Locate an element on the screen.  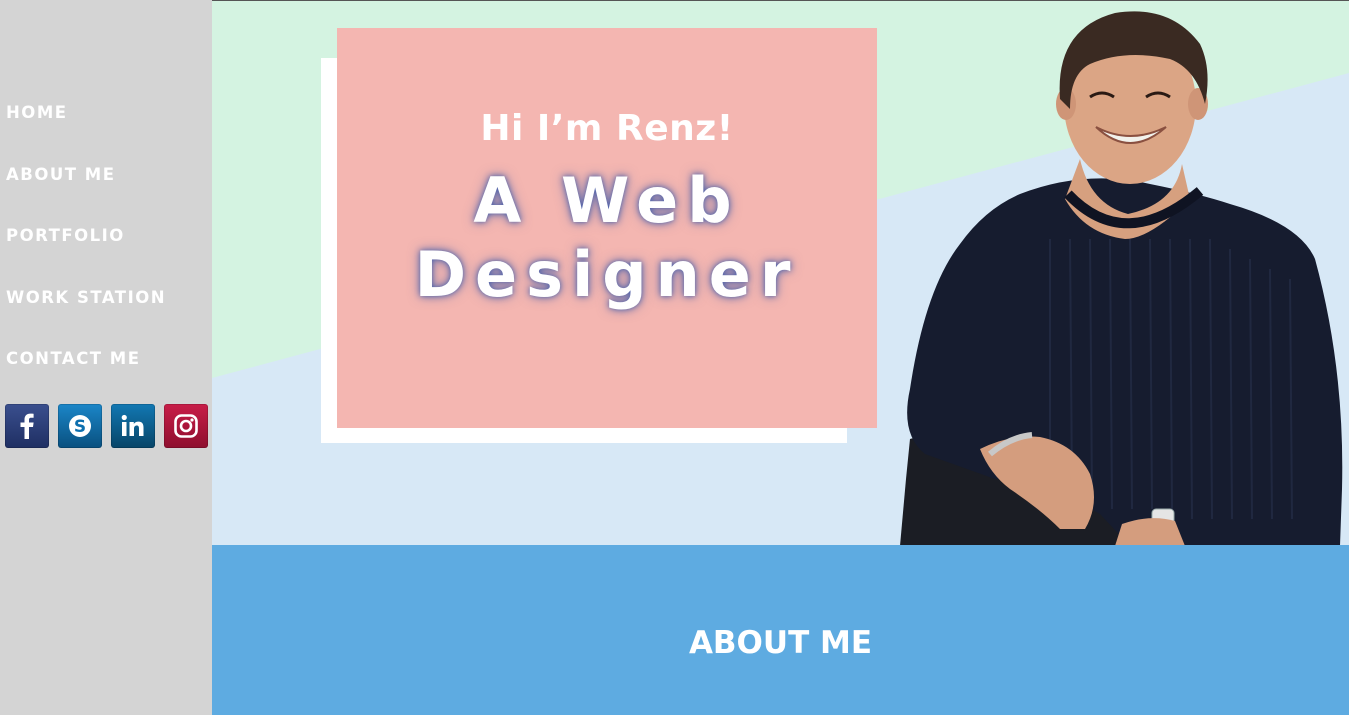
nav-item-home: HOME is located at coordinates (86, 133).